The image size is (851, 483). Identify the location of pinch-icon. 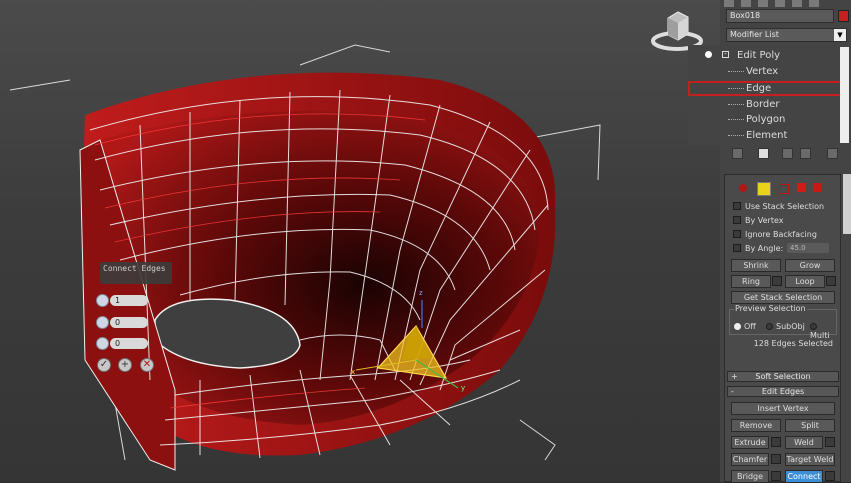
(102, 322).